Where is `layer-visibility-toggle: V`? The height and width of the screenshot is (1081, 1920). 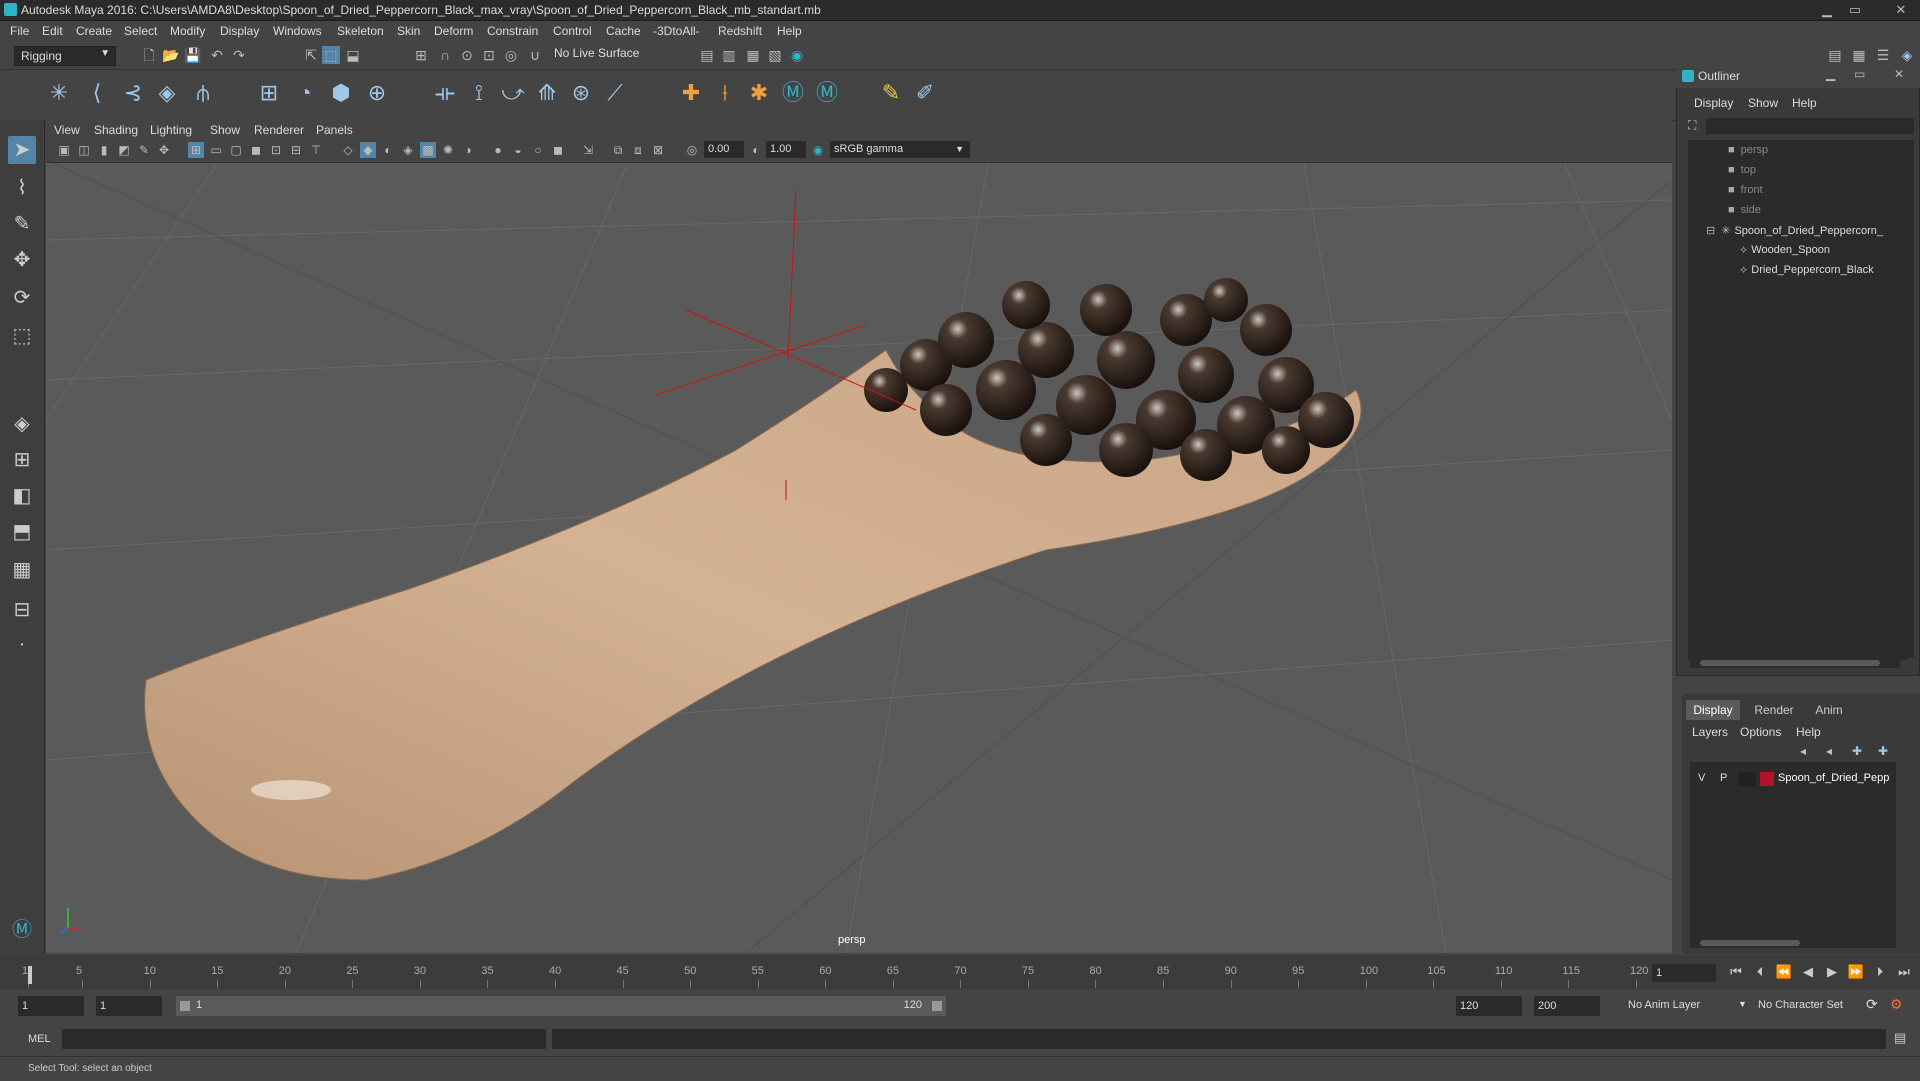 layer-visibility-toggle: V is located at coordinates (1701, 778).